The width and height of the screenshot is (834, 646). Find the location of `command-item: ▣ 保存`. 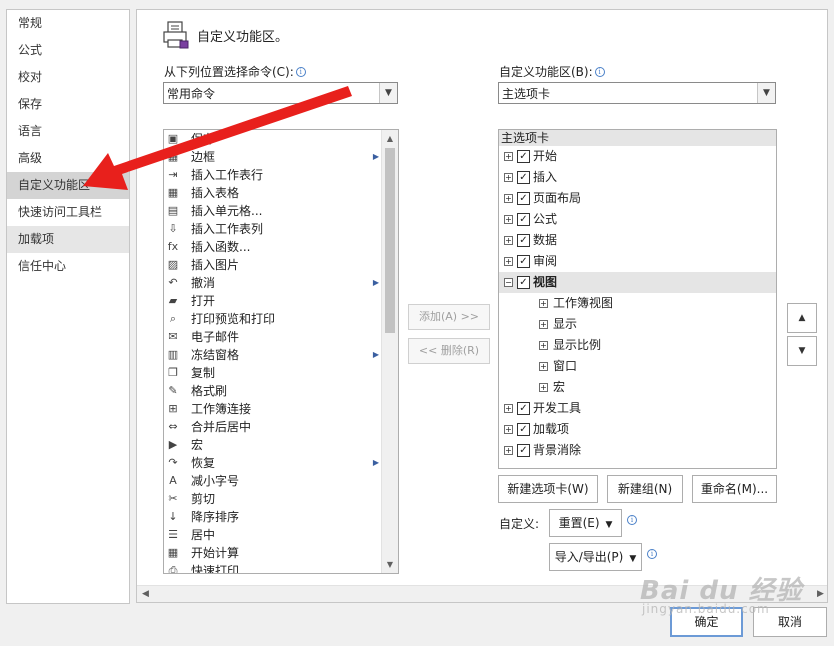

command-item: ▣ 保存 is located at coordinates (272, 139).